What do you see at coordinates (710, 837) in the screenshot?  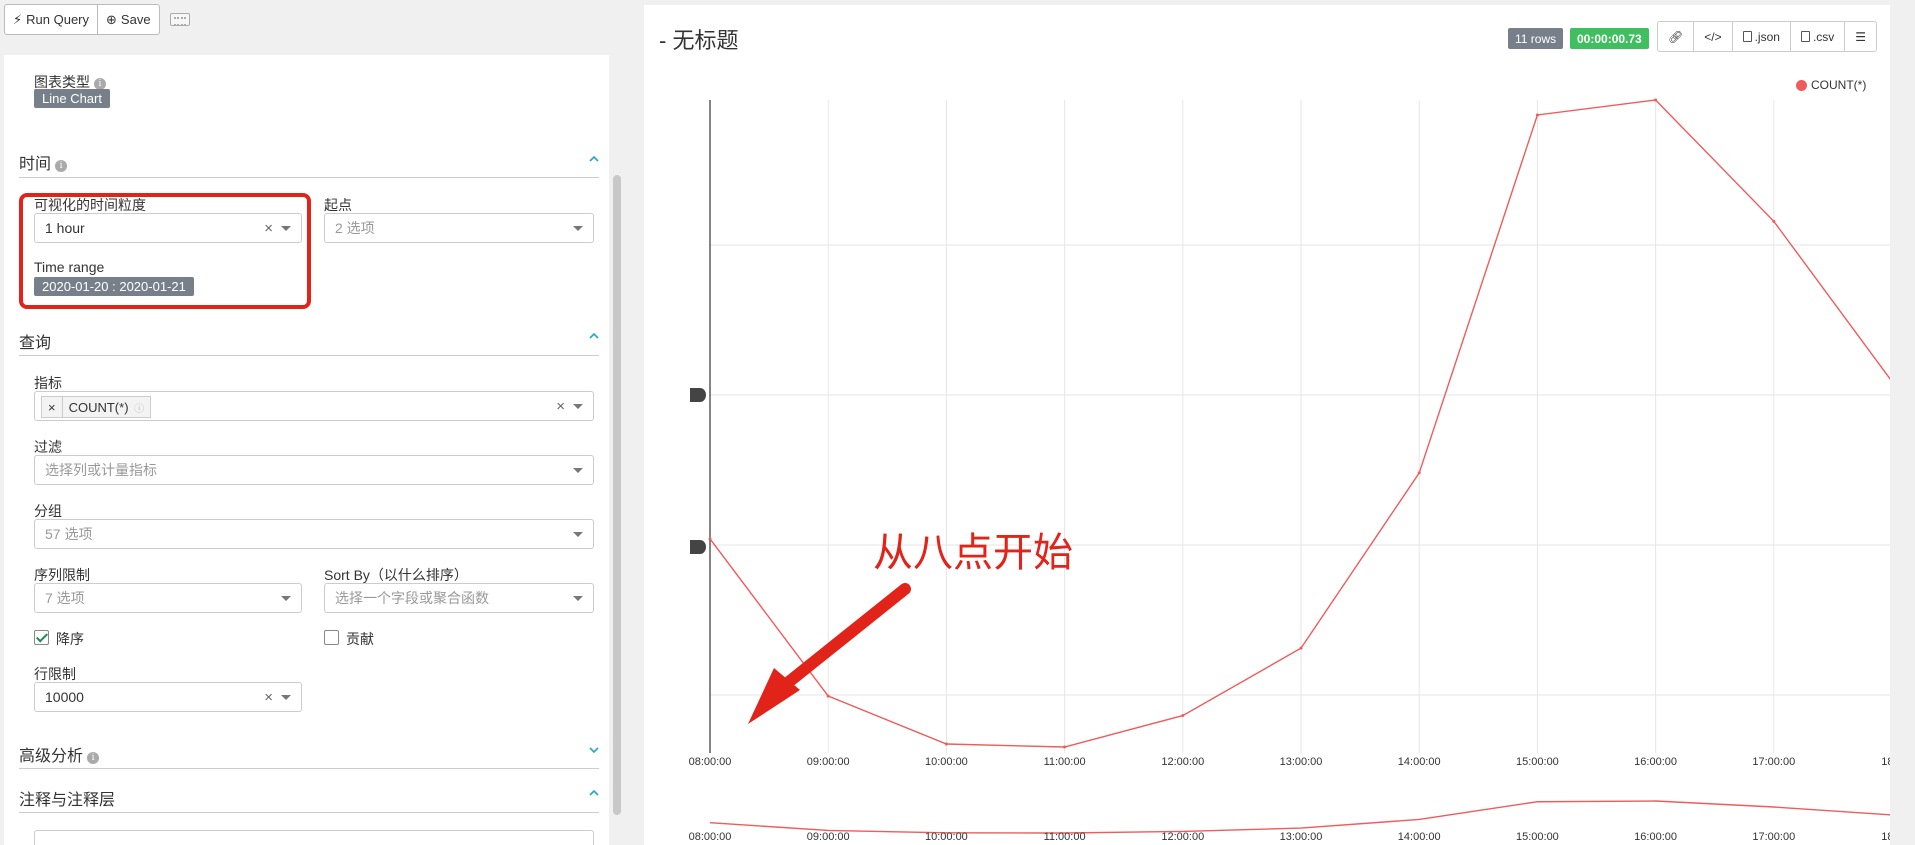 I see `brush-x-tick-label: 08:00:00` at bounding box center [710, 837].